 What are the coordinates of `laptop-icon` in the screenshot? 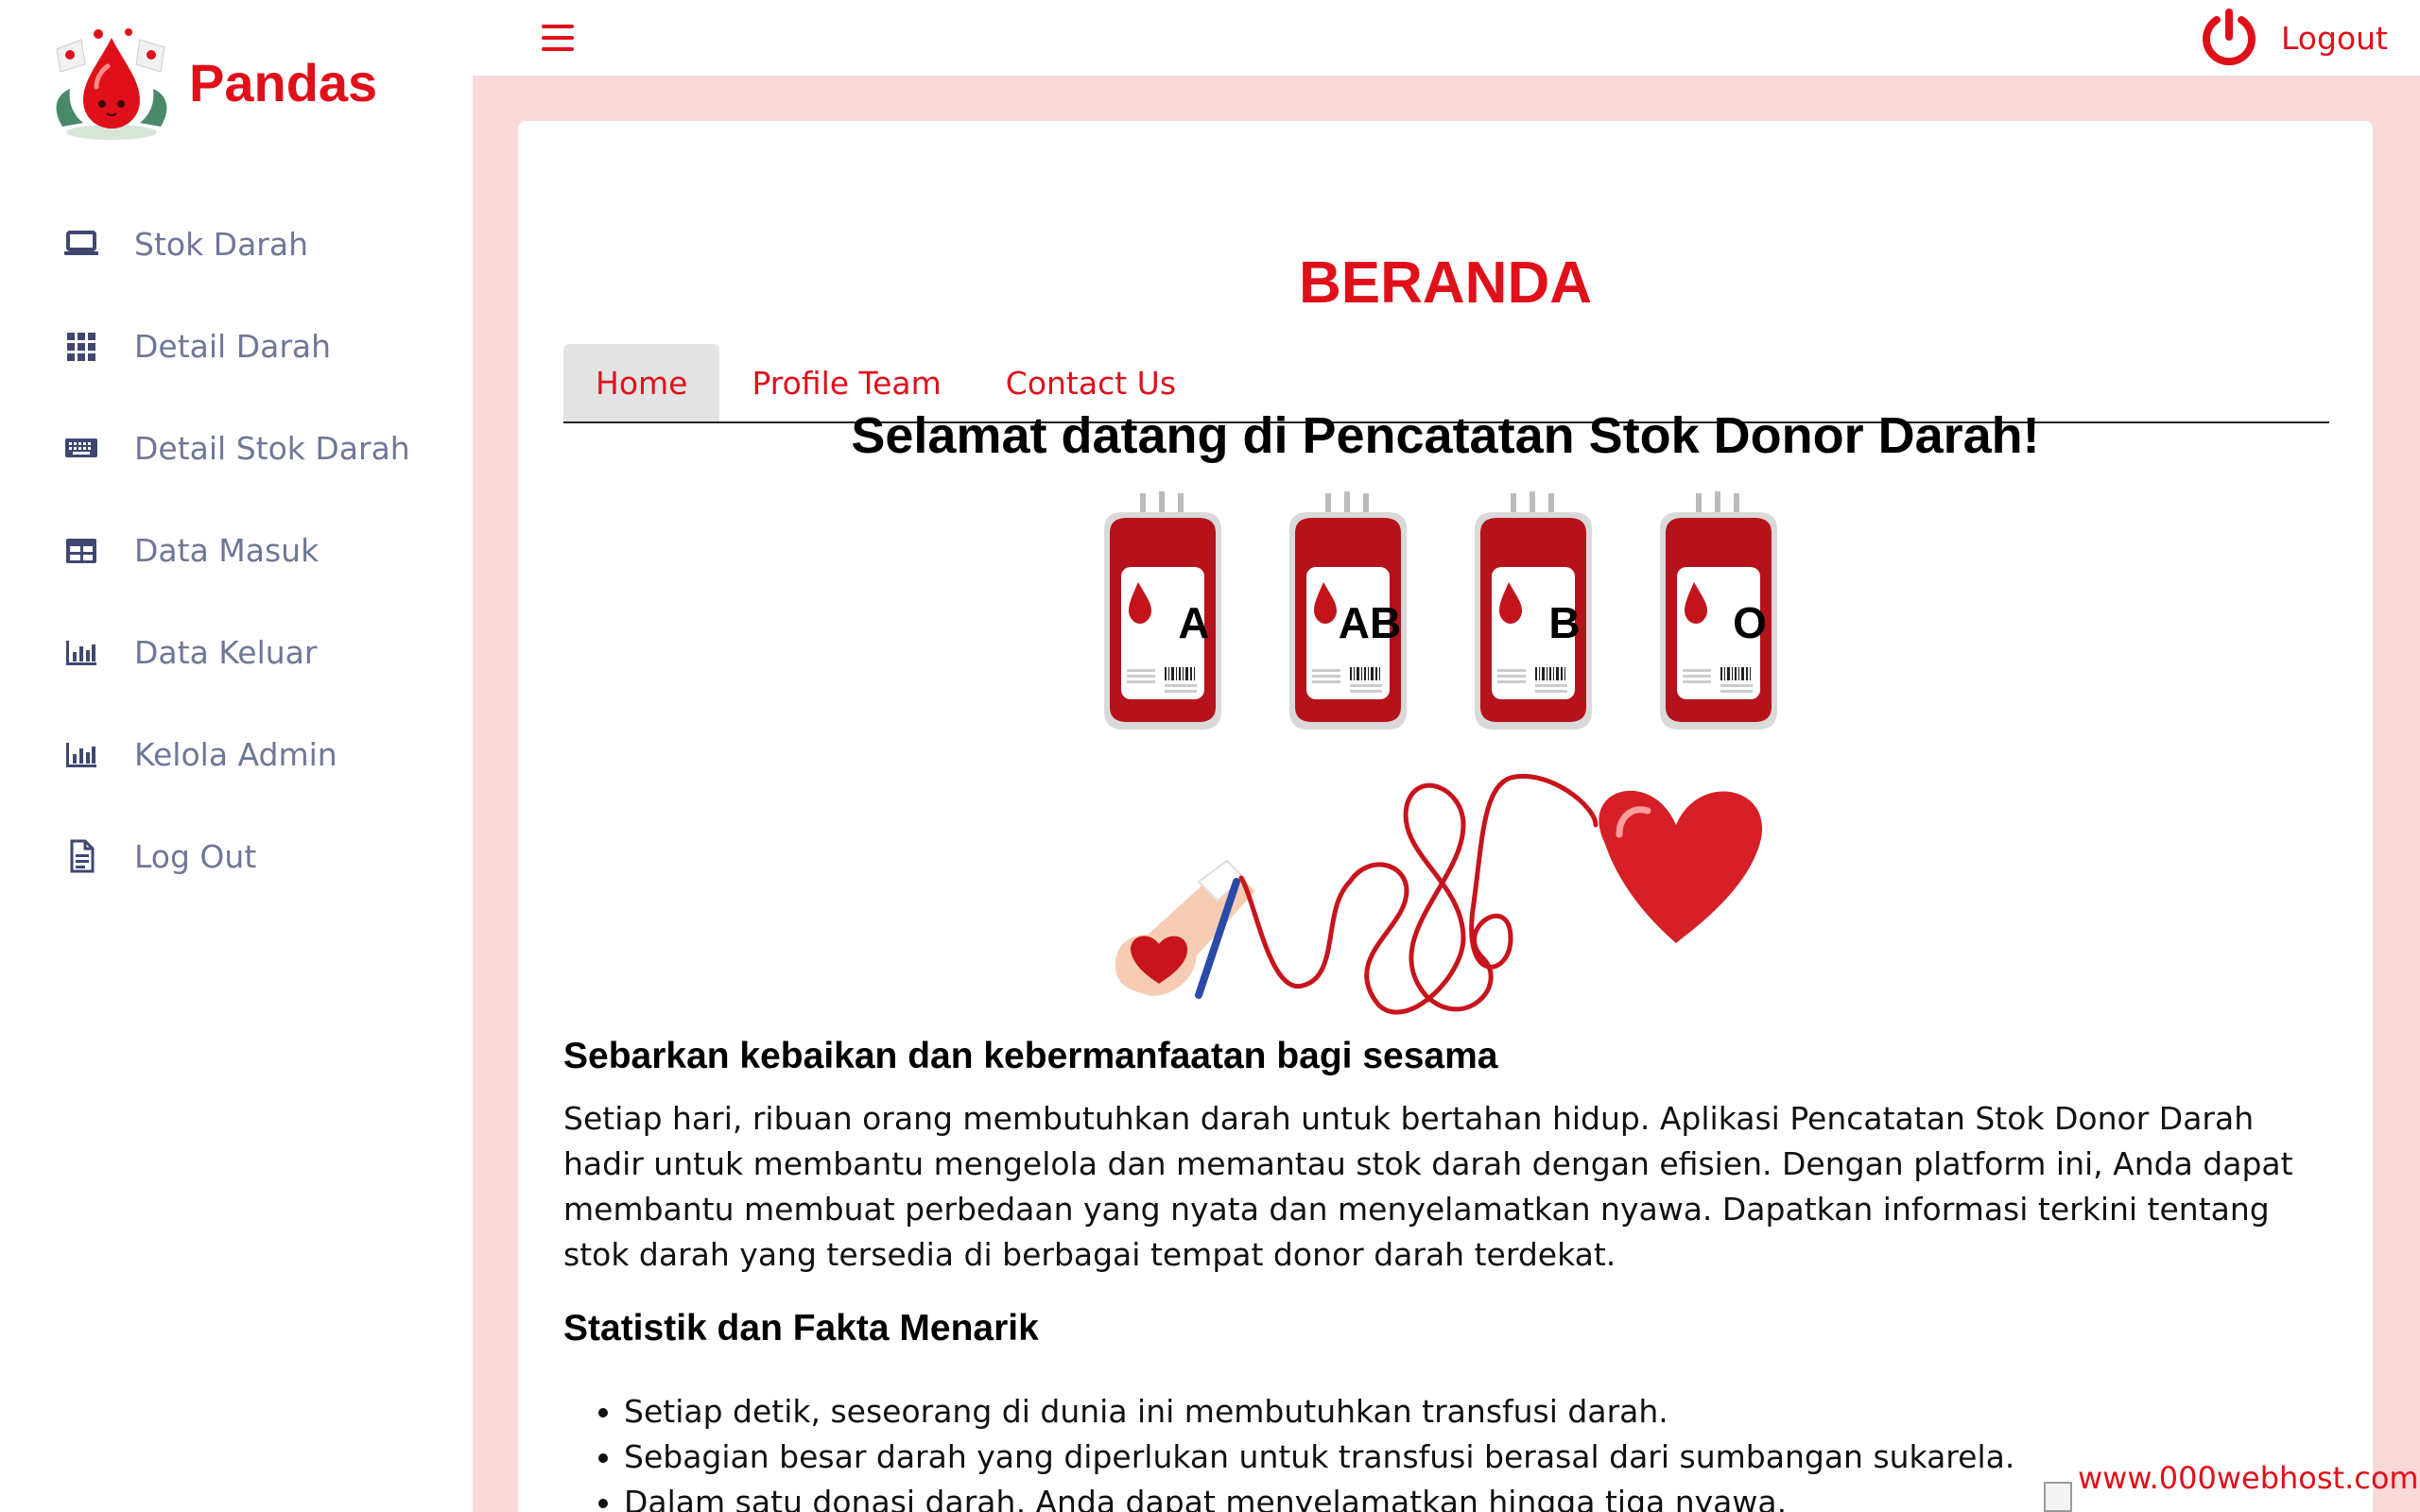 It's located at (81, 244).